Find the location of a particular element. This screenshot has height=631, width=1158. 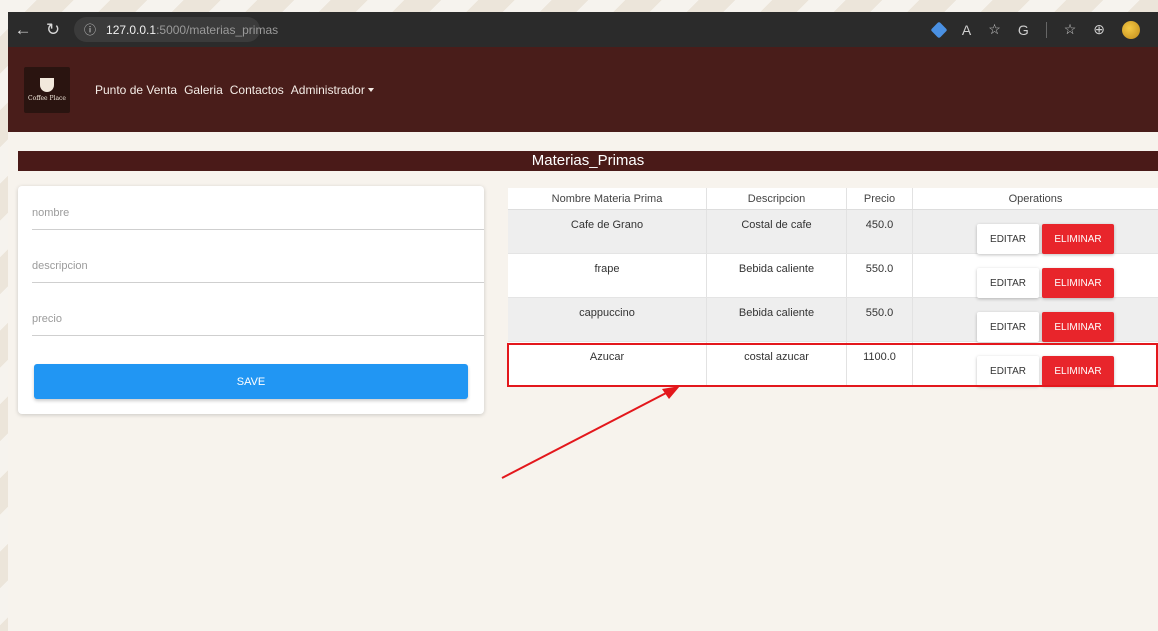

favorites-icon: ☆ is located at coordinates (1070, 29).